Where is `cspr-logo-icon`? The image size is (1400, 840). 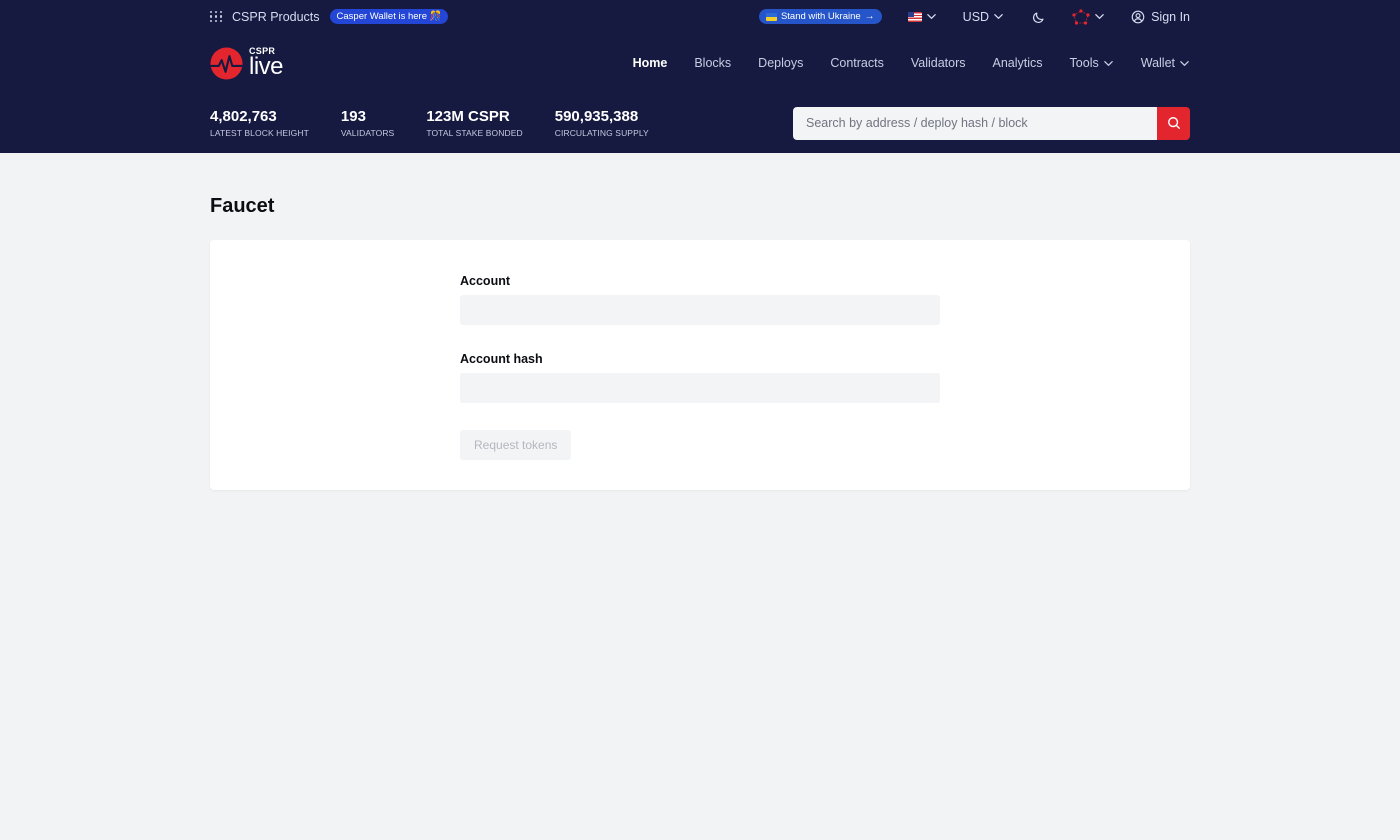 cspr-logo-icon is located at coordinates (226, 63).